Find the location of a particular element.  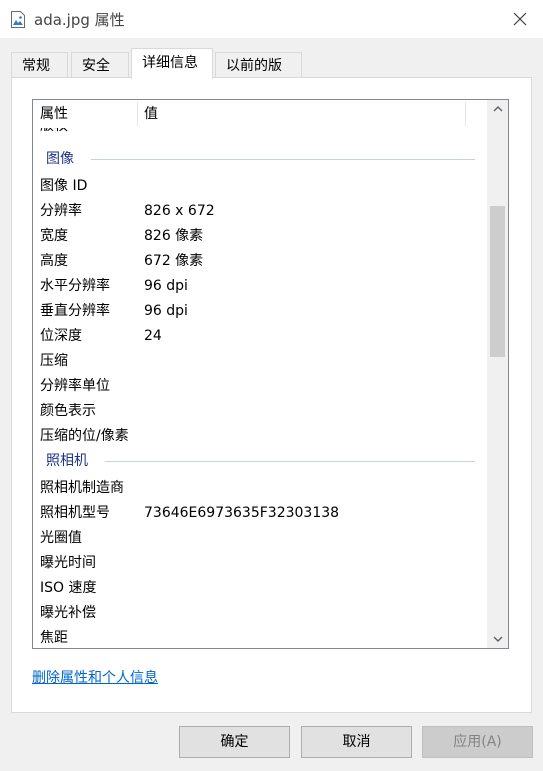

list-item: 照相机制造商 is located at coordinates (260, 488).